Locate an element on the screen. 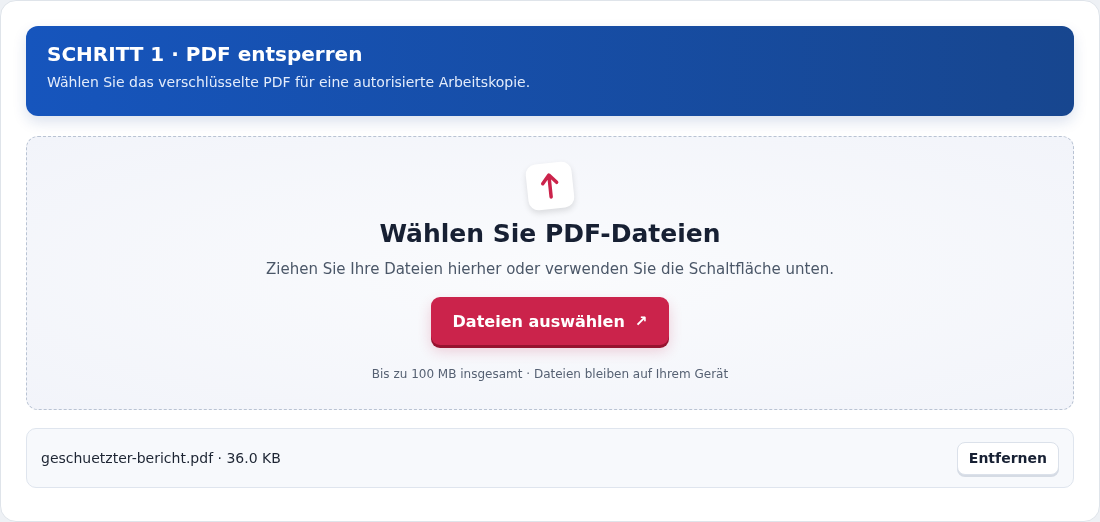 The image size is (1100, 522). file-name: geschuetzter-bericht.pdf · 36.0 KB is located at coordinates (161, 458).